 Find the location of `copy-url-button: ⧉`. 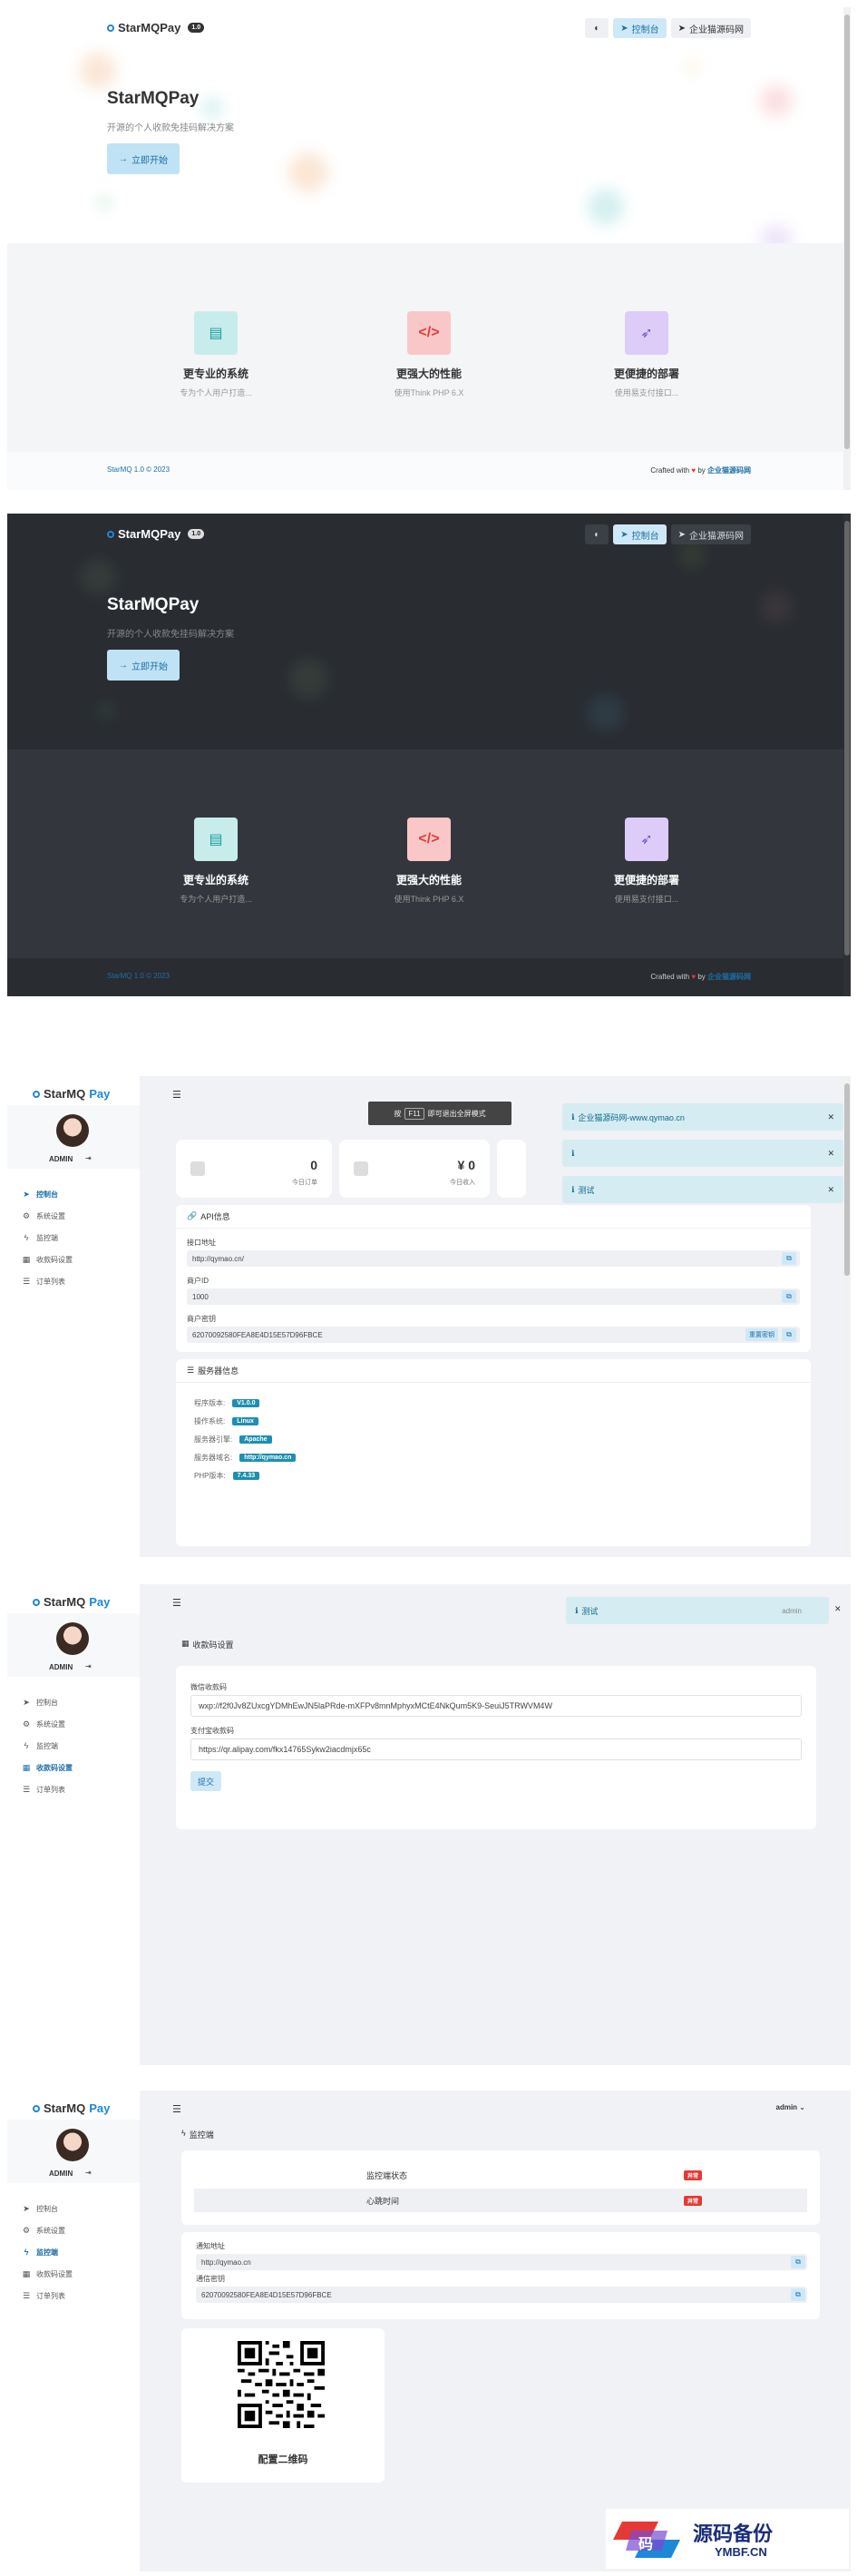

copy-url-button: ⧉ is located at coordinates (789, 1258).